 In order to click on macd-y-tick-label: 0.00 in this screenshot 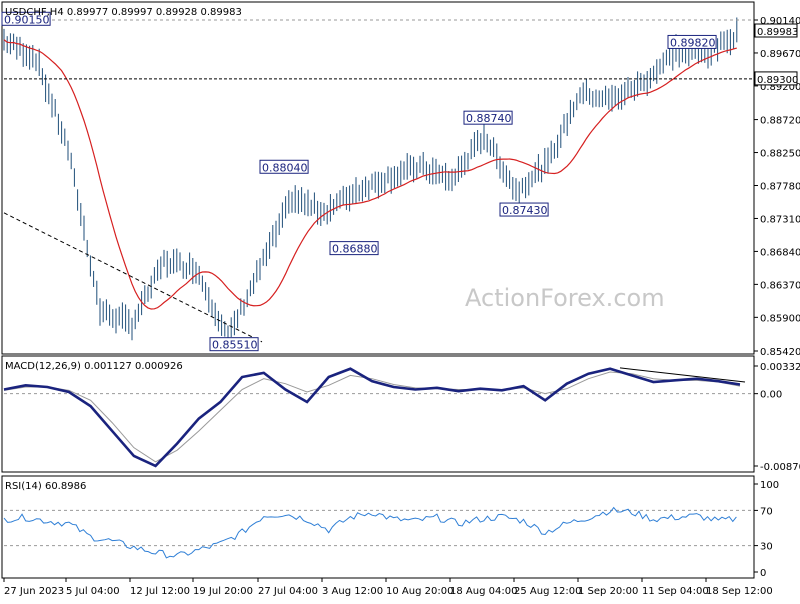, I will do `click(771, 395)`.